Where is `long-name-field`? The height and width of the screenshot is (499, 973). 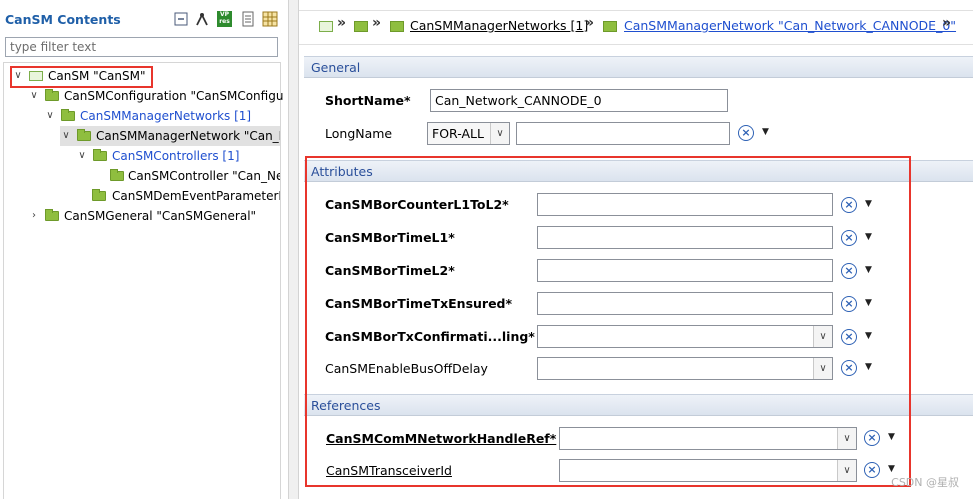
long-name-field is located at coordinates (623, 133).